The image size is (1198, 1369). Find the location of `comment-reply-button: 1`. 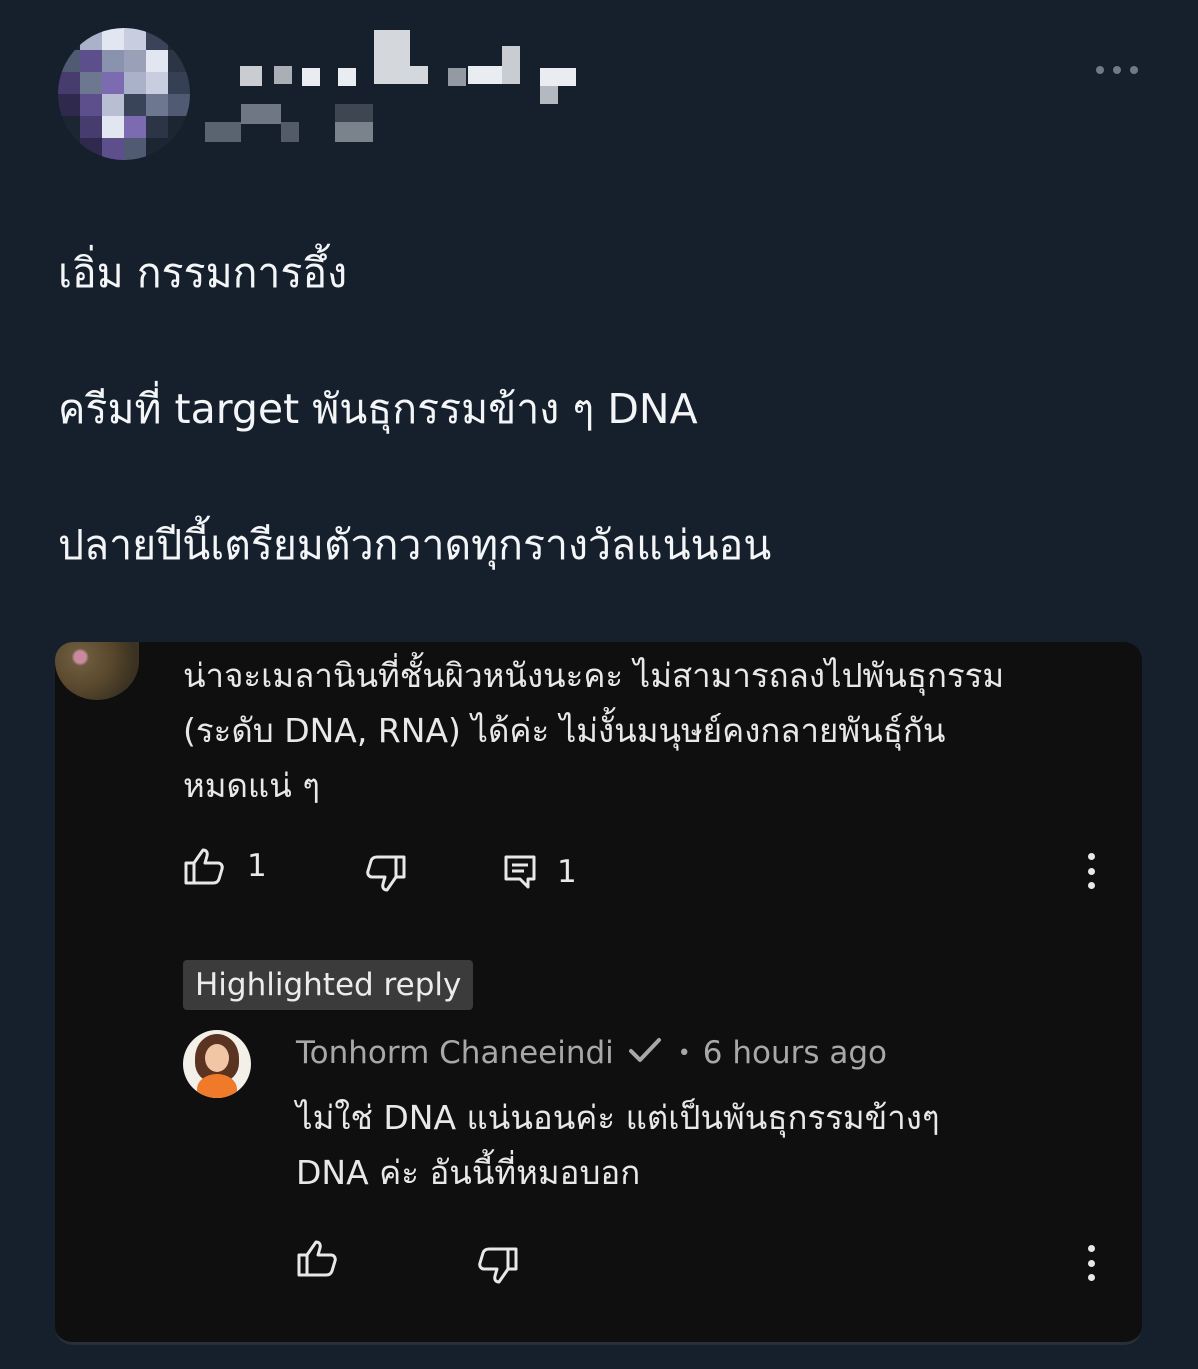

comment-reply-button: 1 is located at coordinates (540, 872).